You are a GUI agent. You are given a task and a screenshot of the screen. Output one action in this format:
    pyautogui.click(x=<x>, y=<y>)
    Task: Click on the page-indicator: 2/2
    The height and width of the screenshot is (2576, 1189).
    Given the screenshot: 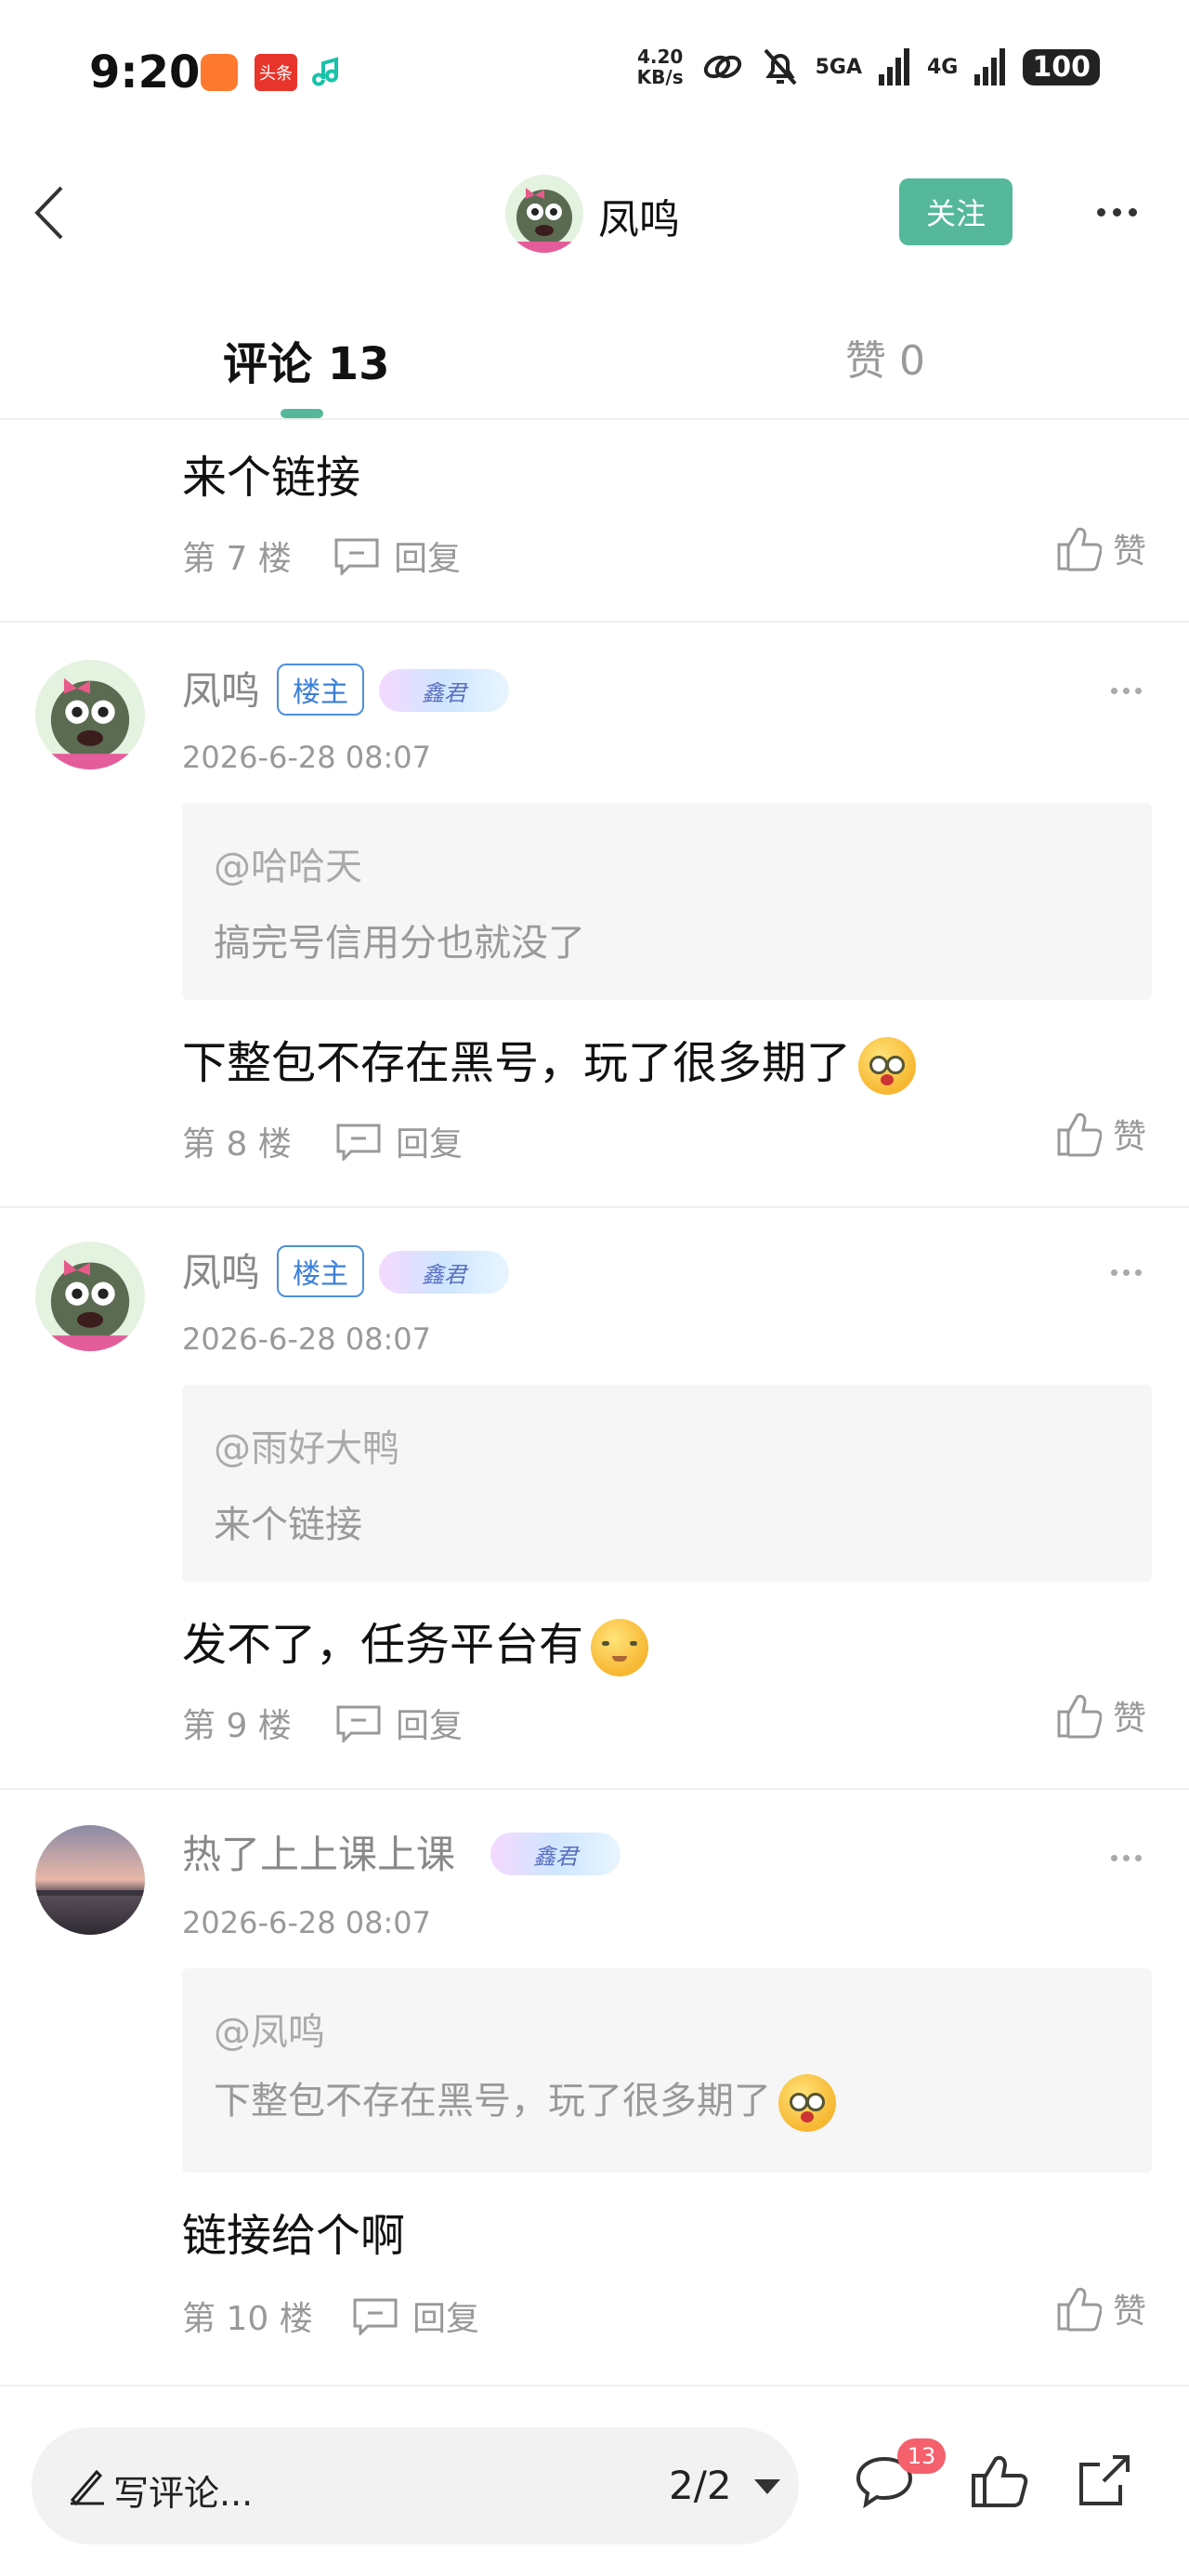 What is the action you would take?
    pyautogui.click(x=700, y=2485)
    